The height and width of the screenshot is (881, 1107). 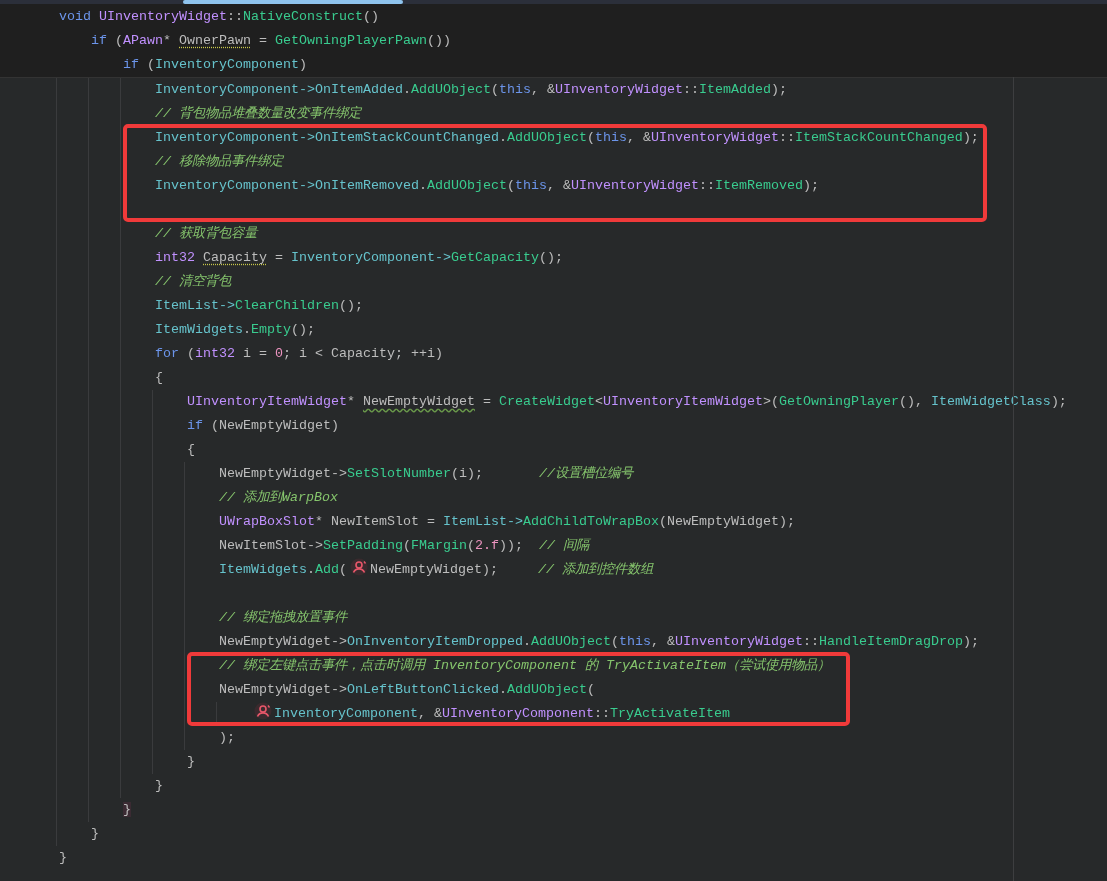 What do you see at coordinates (206, 234) in the screenshot?
I see `code-comment: // 获取背包容量` at bounding box center [206, 234].